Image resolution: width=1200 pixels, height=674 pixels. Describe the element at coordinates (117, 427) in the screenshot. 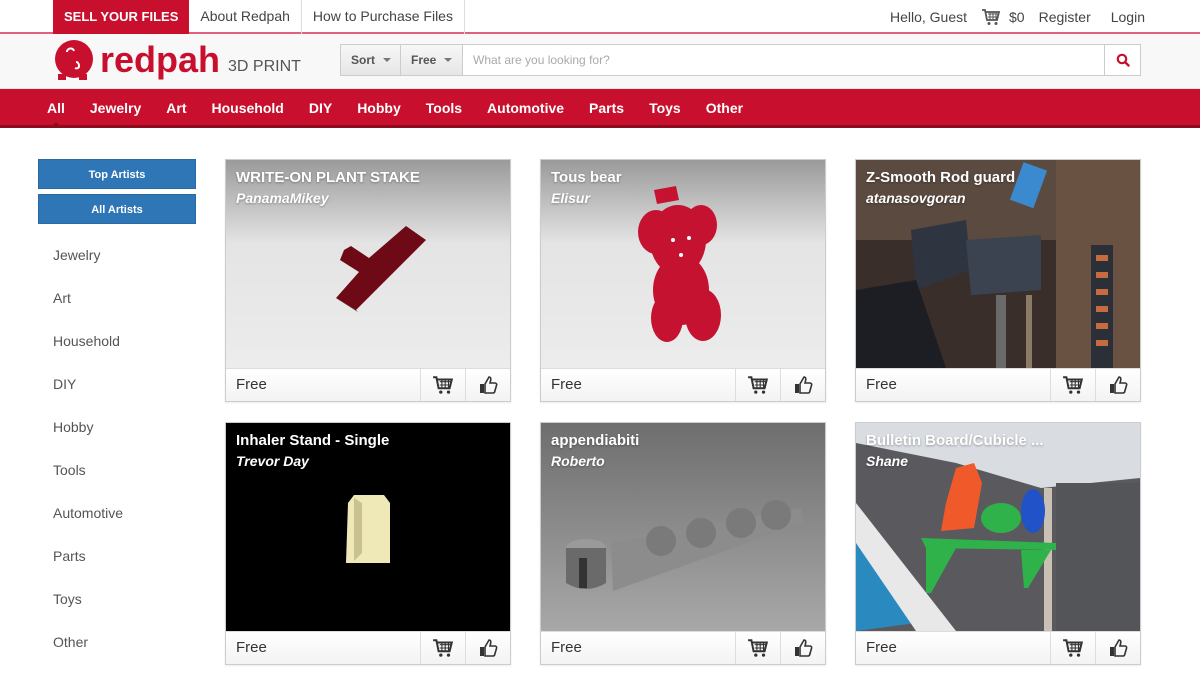

I see `sidebar-item-hobby: Hobby` at that location.